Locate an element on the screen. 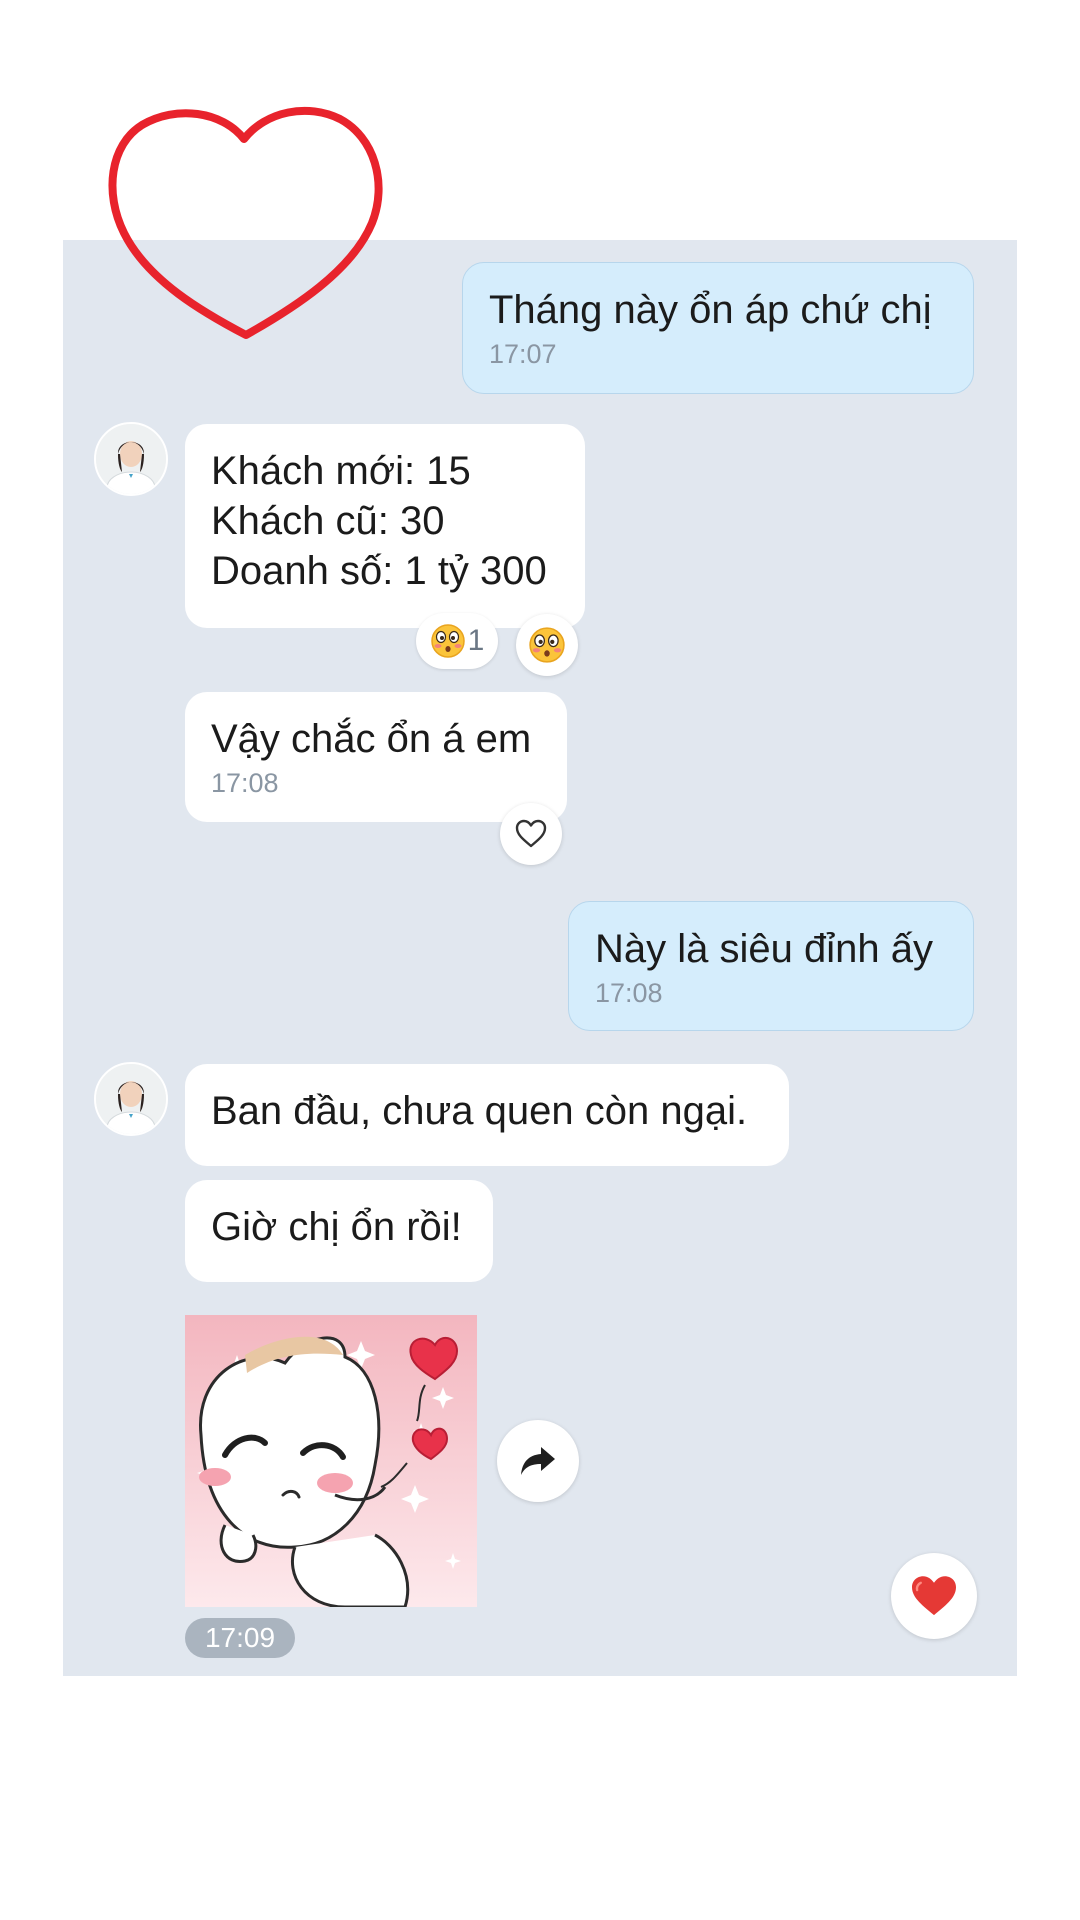 This screenshot has width=1080, height=1920. reaction-summary: 1 is located at coordinates (457, 641).